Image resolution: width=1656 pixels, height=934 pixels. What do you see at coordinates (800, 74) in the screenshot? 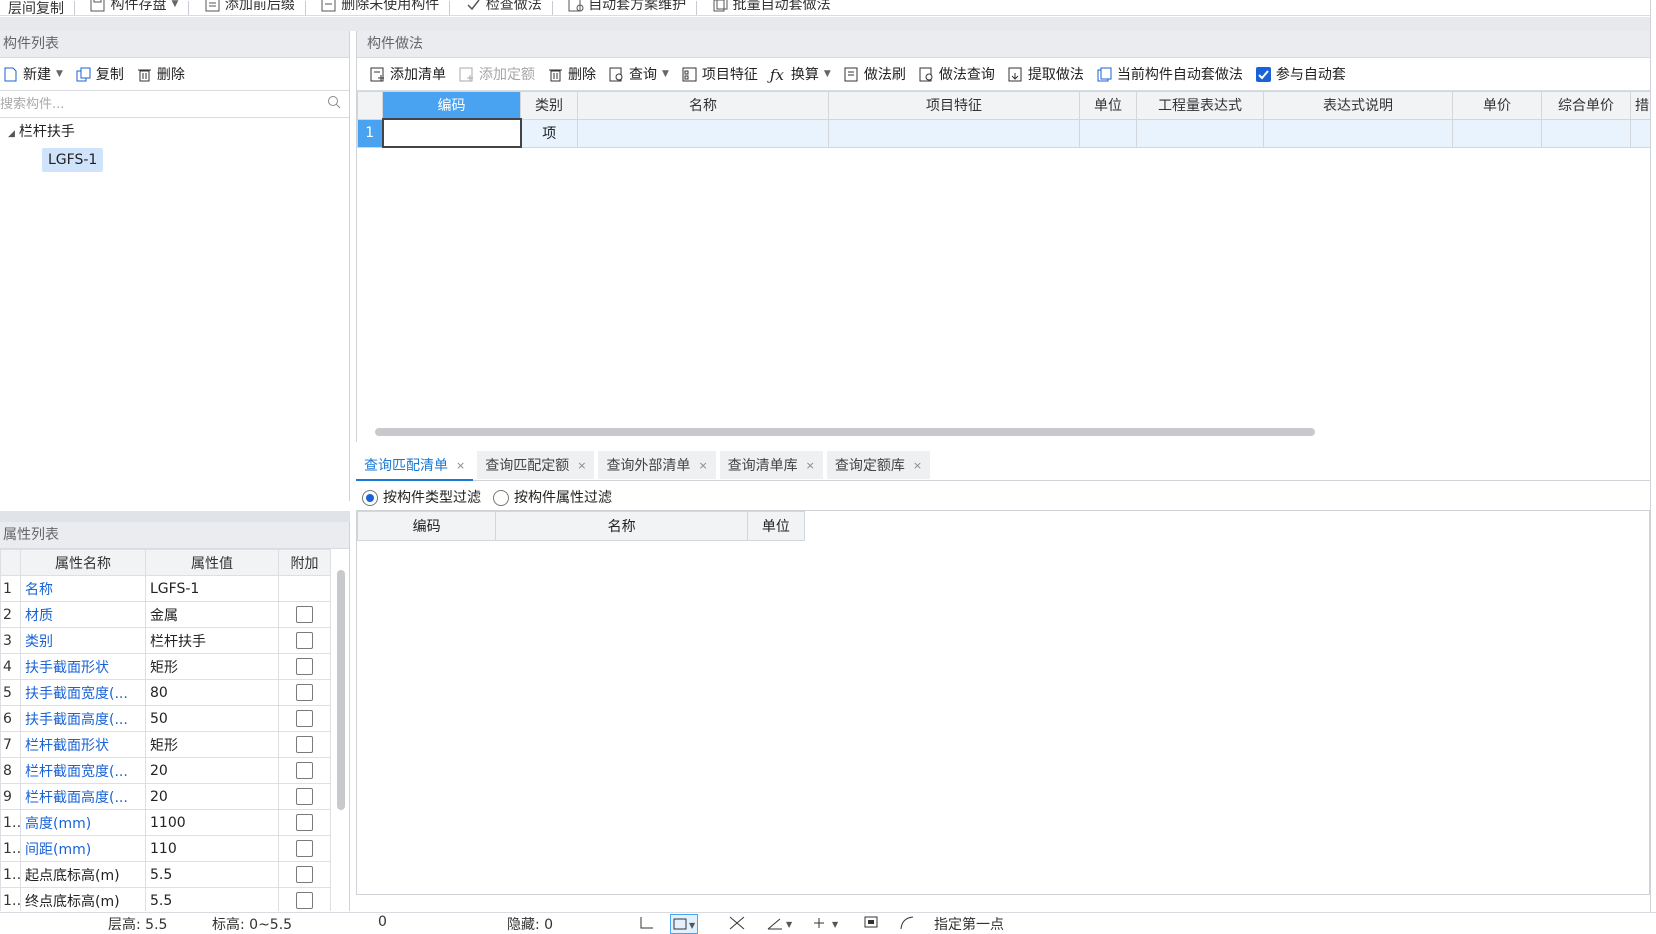
I see `convert-button: ƒx 换算 ▼` at bounding box center [800, 74].